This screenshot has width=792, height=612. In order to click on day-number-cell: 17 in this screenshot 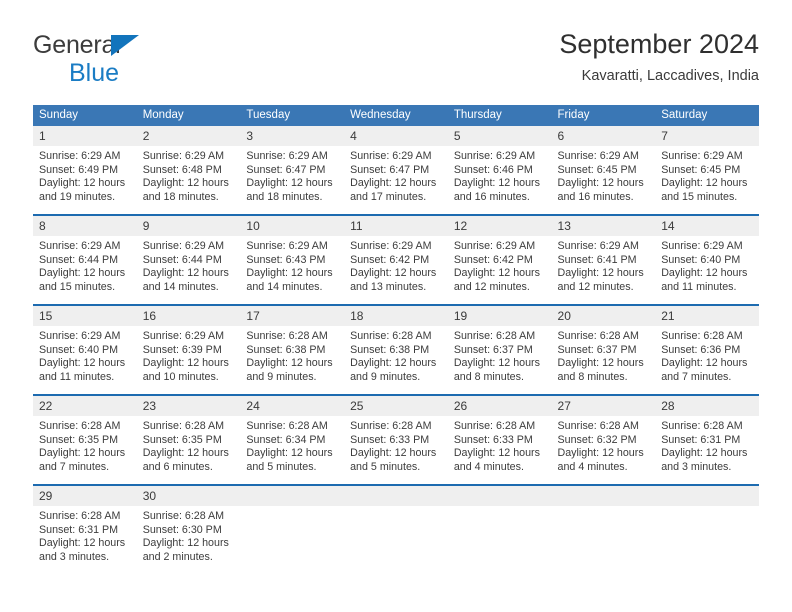, I will do `click(292, 316)`.